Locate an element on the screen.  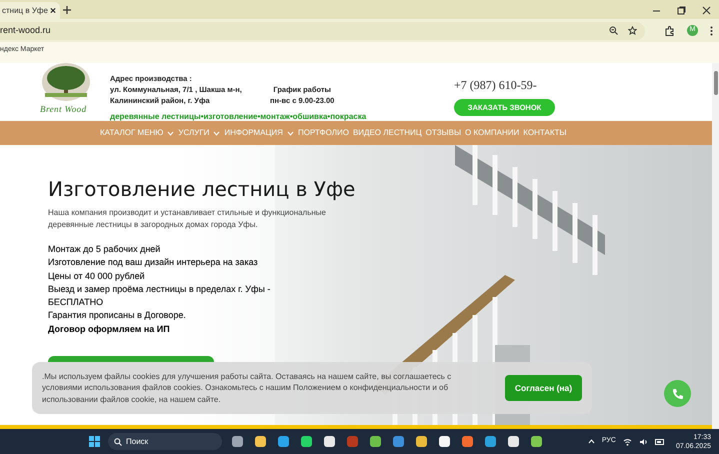
new-tab-icon is located at coordinates (67, 10).